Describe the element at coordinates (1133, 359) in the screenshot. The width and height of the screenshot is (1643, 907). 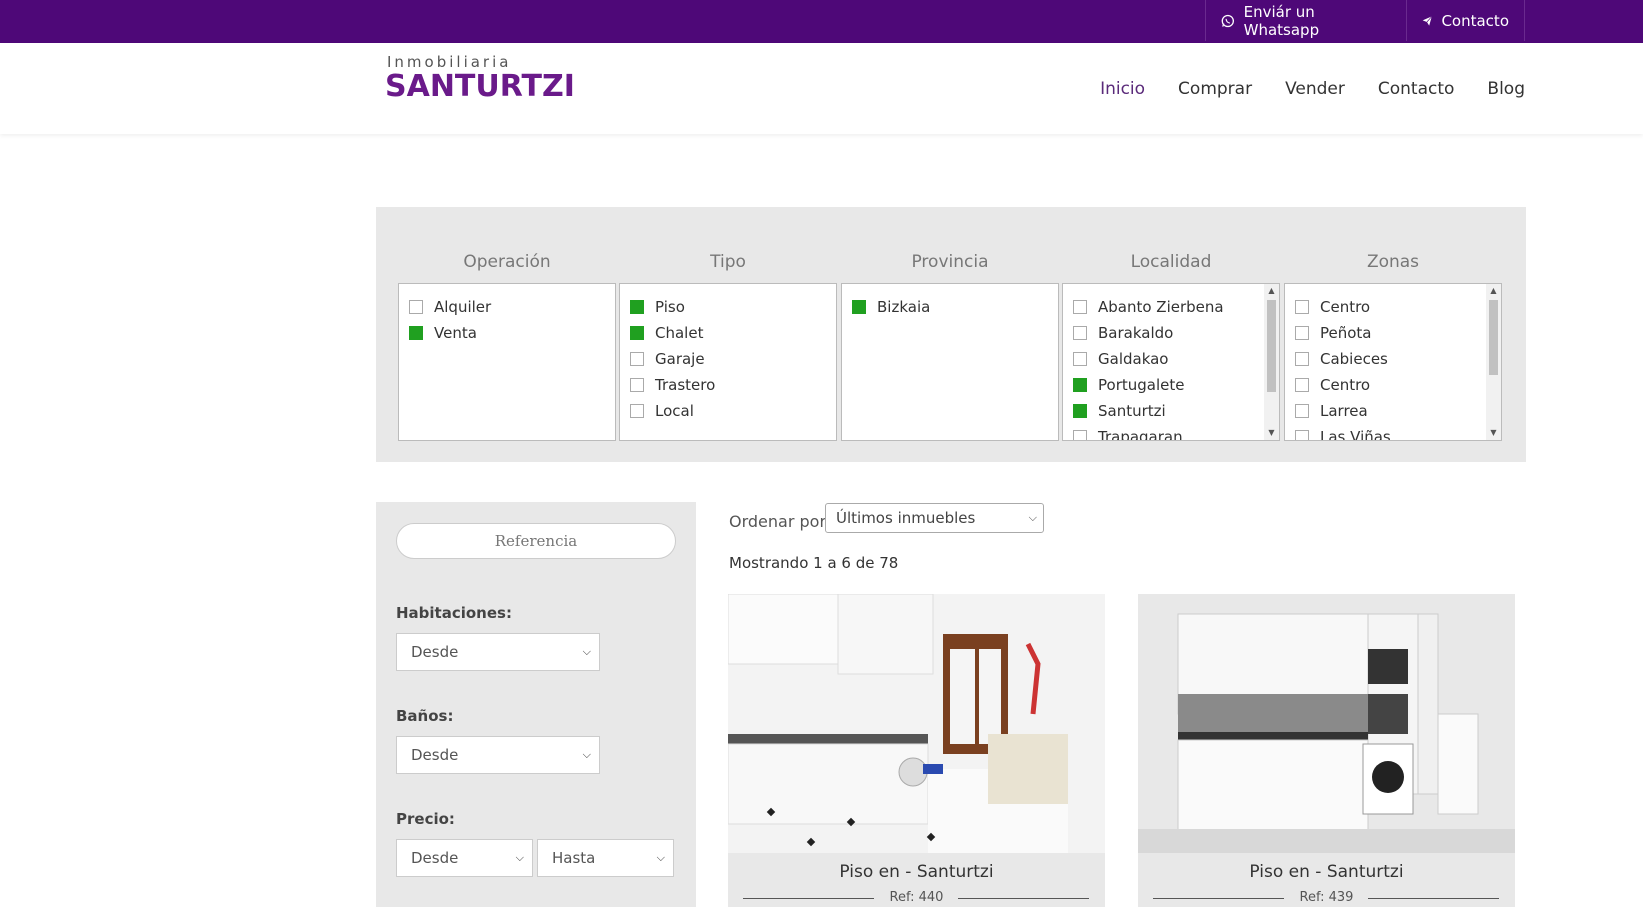
I see `option-label: Galdakao` at that location.